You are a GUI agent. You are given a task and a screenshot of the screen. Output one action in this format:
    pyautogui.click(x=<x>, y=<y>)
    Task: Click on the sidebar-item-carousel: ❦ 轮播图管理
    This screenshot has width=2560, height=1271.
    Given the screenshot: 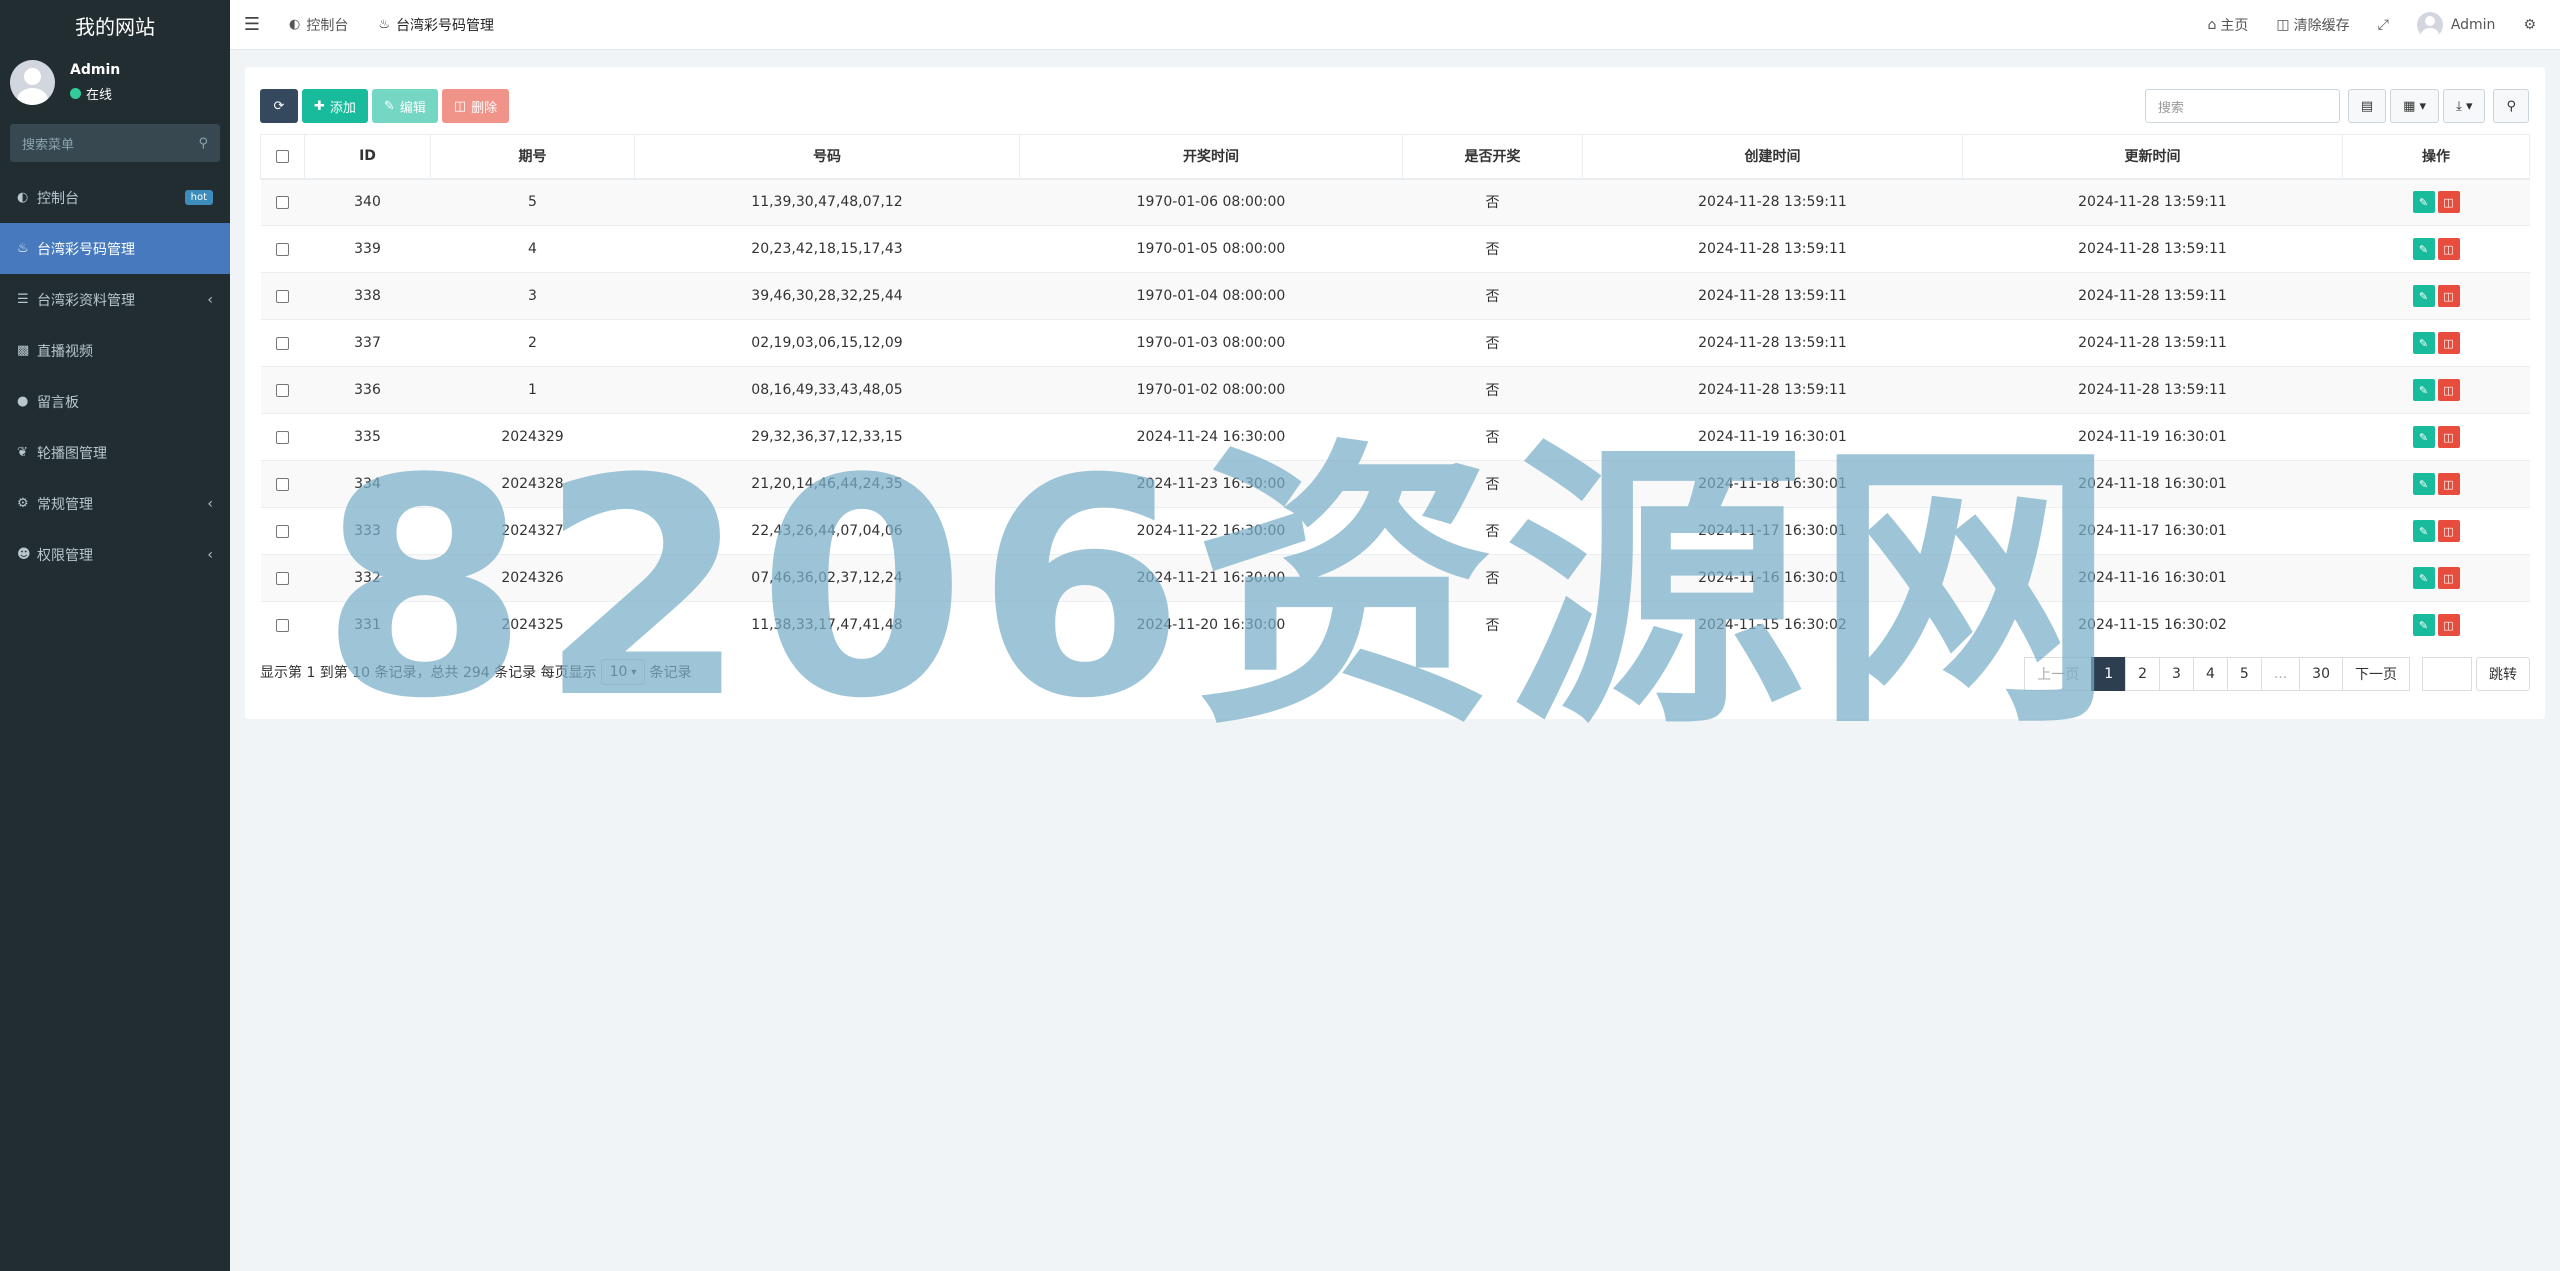 What is the action you would take?
    pyautogui.click(x=115, y=452)
    